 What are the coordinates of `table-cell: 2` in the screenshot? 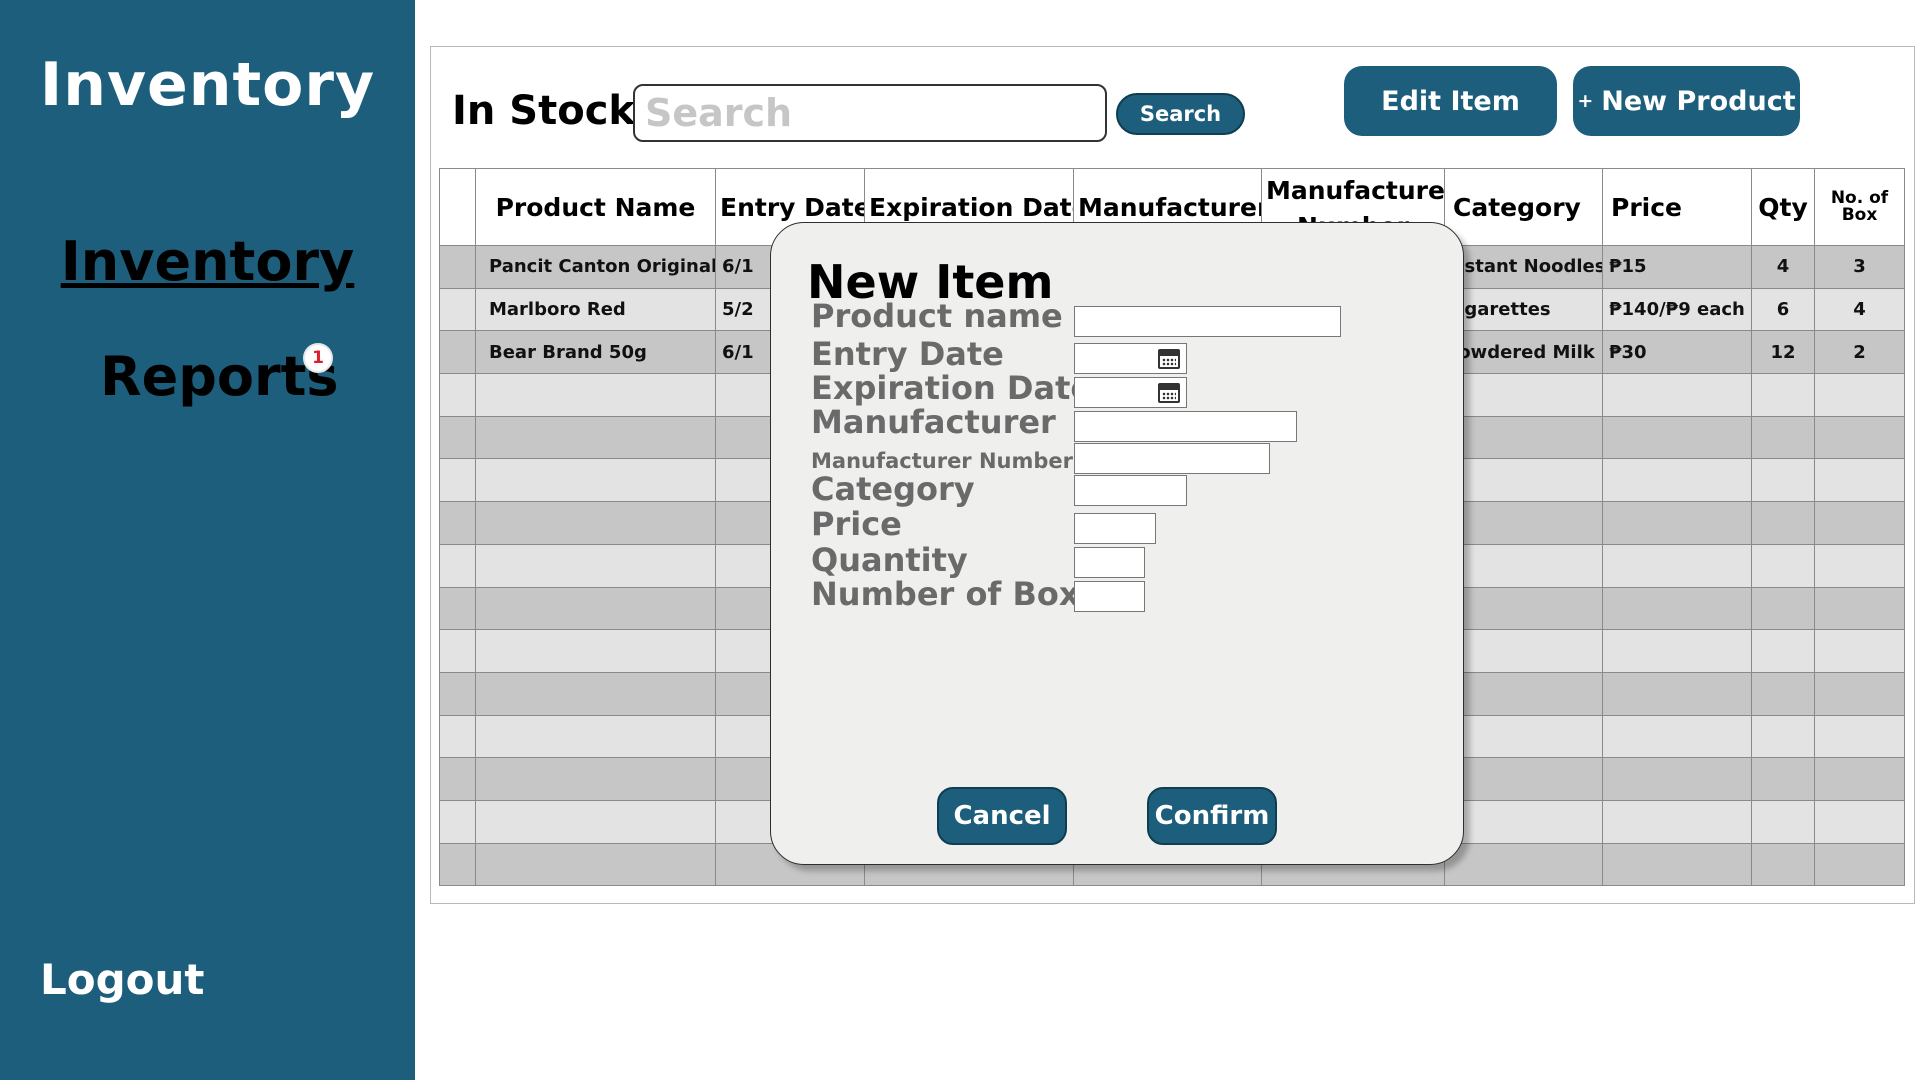 It's located at (1859, 352).